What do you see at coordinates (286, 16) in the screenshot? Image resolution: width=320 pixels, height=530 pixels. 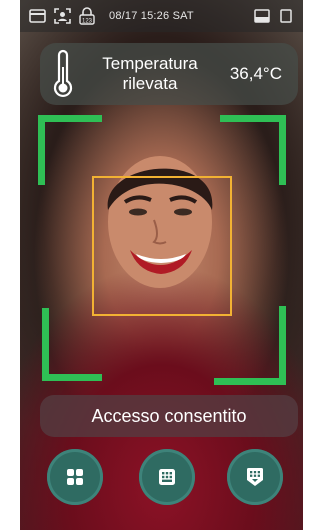 I see `screen-icon` at bounding box center [286, 16].